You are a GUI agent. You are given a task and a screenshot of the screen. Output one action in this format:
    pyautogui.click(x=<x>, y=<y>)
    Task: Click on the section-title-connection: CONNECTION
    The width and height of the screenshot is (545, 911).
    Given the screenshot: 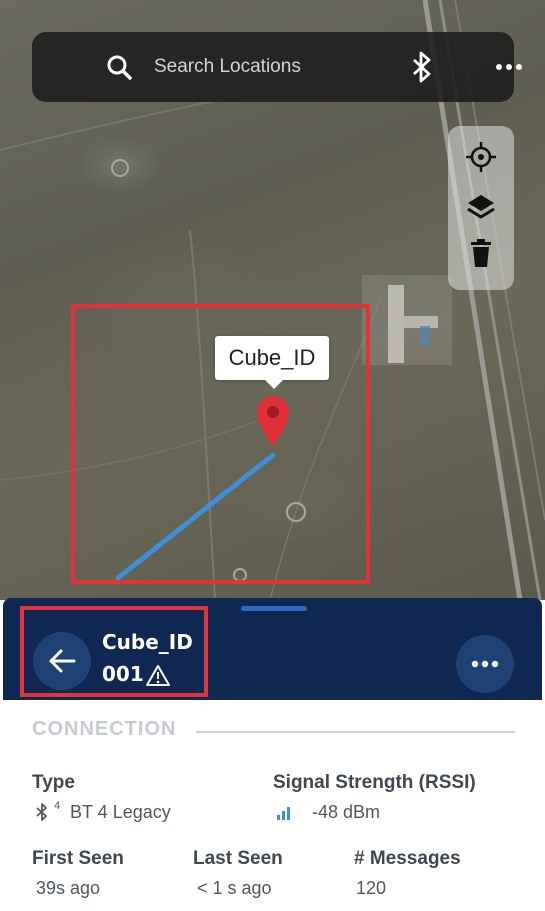 What is the action you would take?
    pyautogui.click(x=104, y=729)
    